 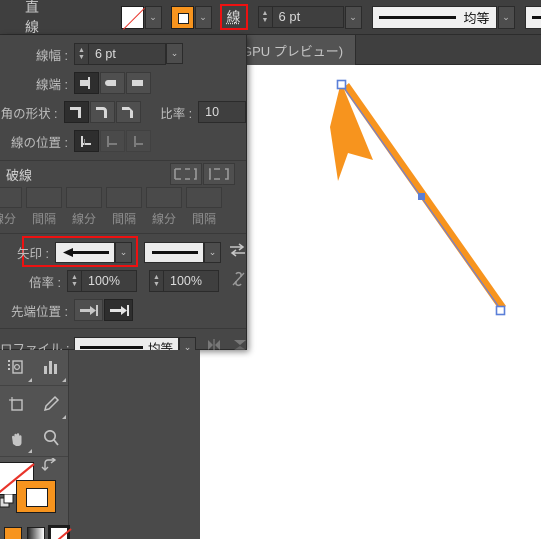 What do you see at coordinates (219, 174) in the screenshot?
I see `dash-align-button` at bounding box center [219, 174].